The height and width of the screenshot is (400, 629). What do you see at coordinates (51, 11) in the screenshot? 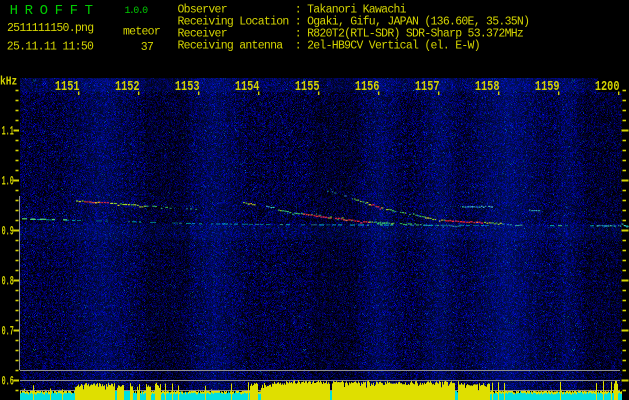
I see `svg-text: H R O F F T` at bounding box center [51, 11].